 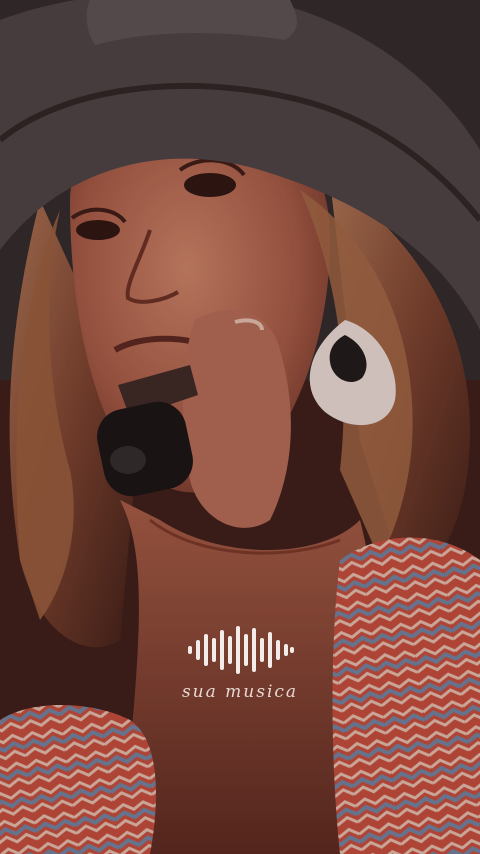 What do you see at coordinates (240, 692) in the screenshot?
I see `watermark-text: sua musica` at bounding box center [240, 692].